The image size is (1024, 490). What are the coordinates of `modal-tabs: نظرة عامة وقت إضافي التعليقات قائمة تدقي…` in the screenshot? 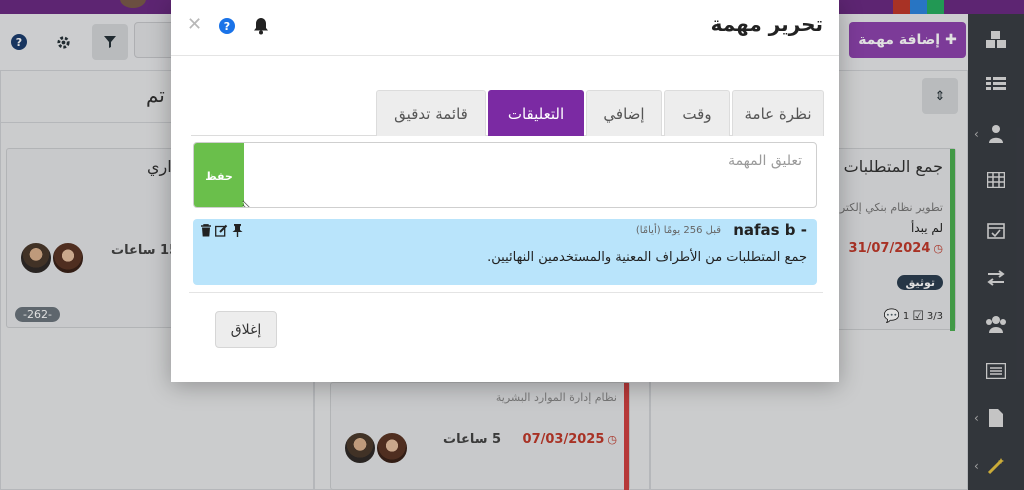 It's located at (507, 113).